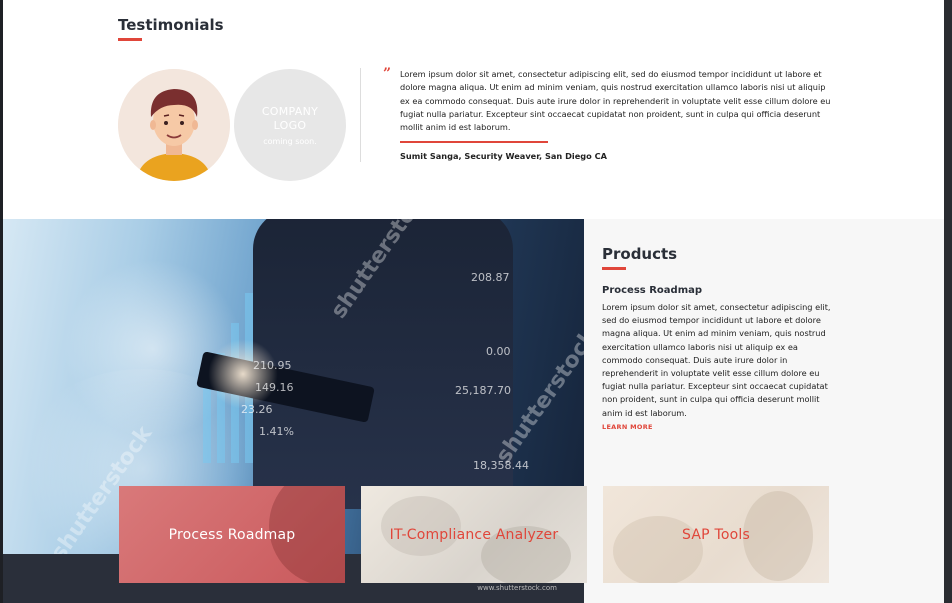 Image resolution: width=952 pixels, height=603 pixels. I want to click on person-avatar-icon, so click(174, 125).